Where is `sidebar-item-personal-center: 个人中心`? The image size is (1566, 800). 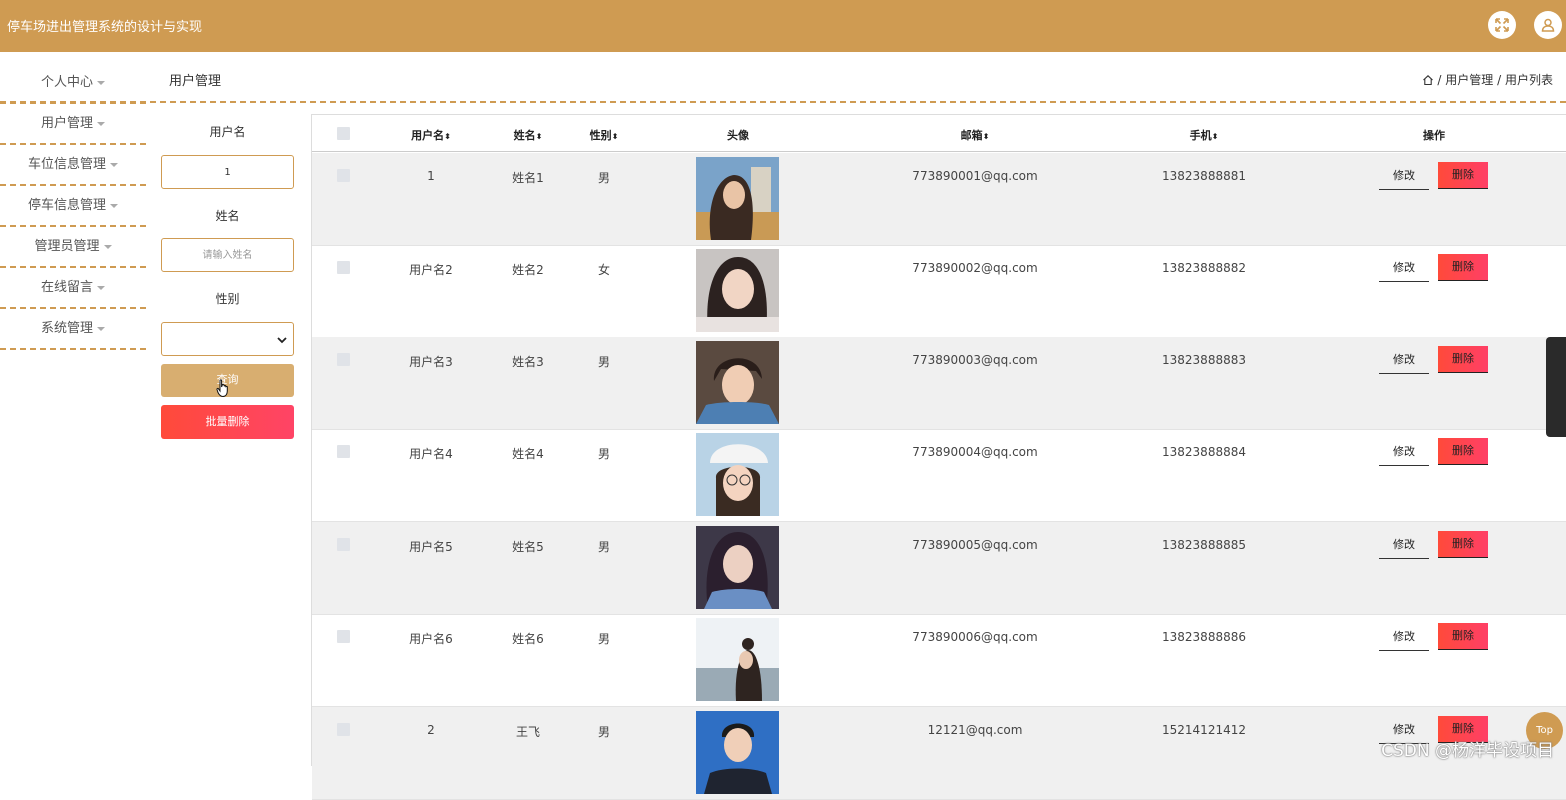 sidebar-item-personal-center: 个人中心 is located at coordinates (73, 83).